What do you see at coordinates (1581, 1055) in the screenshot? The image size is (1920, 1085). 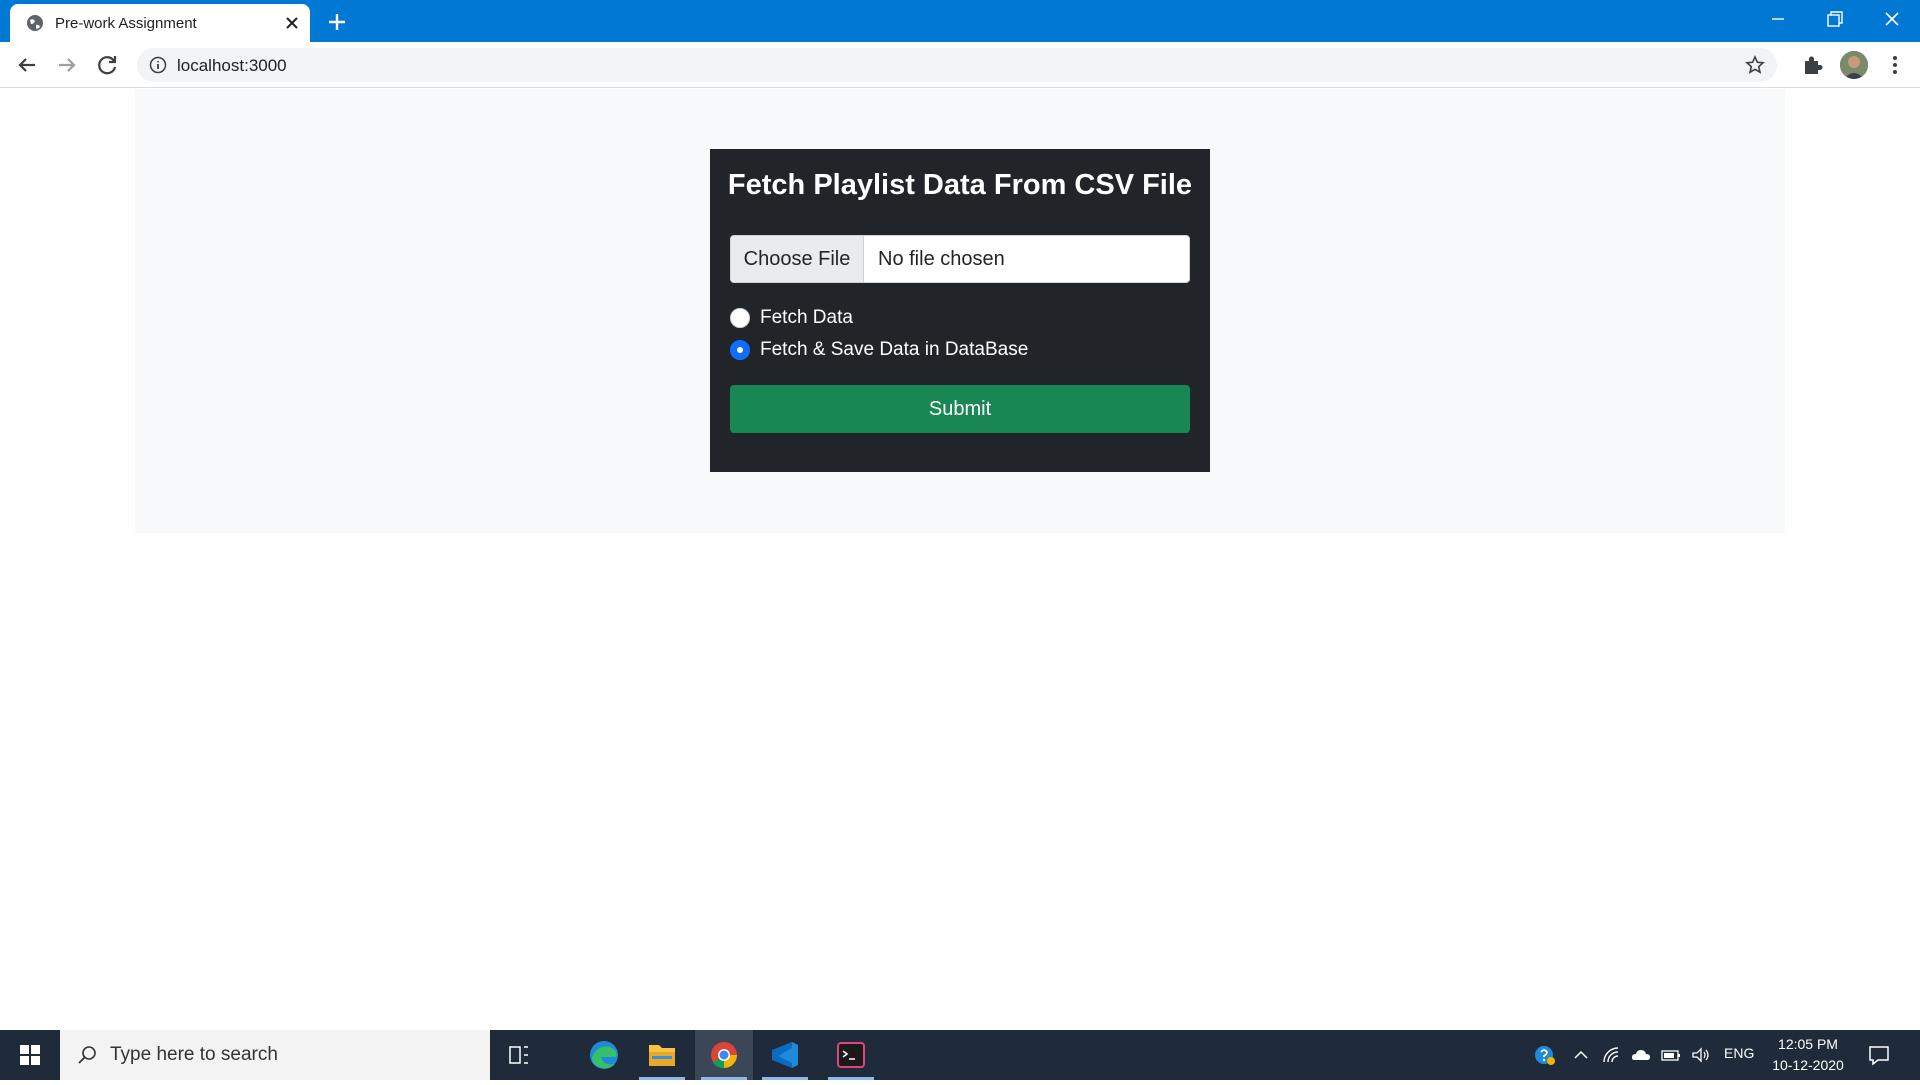 I see `chevron-up-icon` at bounding box center [1581, 1055].